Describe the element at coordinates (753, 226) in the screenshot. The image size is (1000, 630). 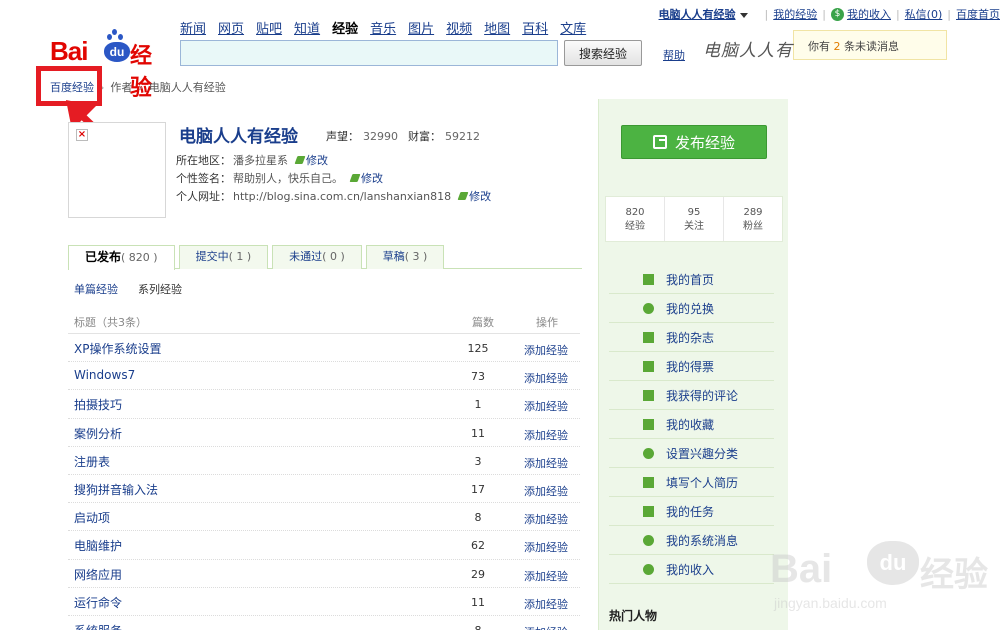
I see `stat-label: 粉丝` at that location.